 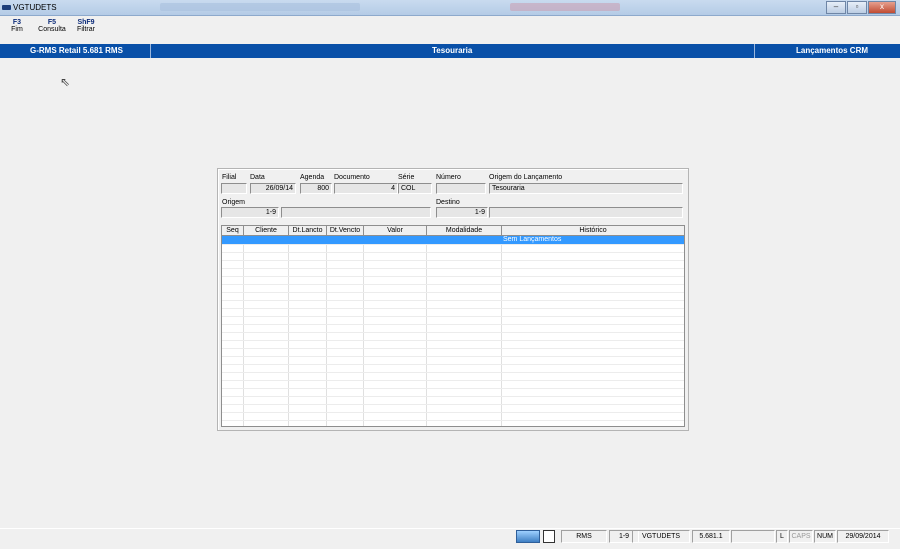 I want to click on column-header-cliente: Cliente, so click(x=266, y=230).